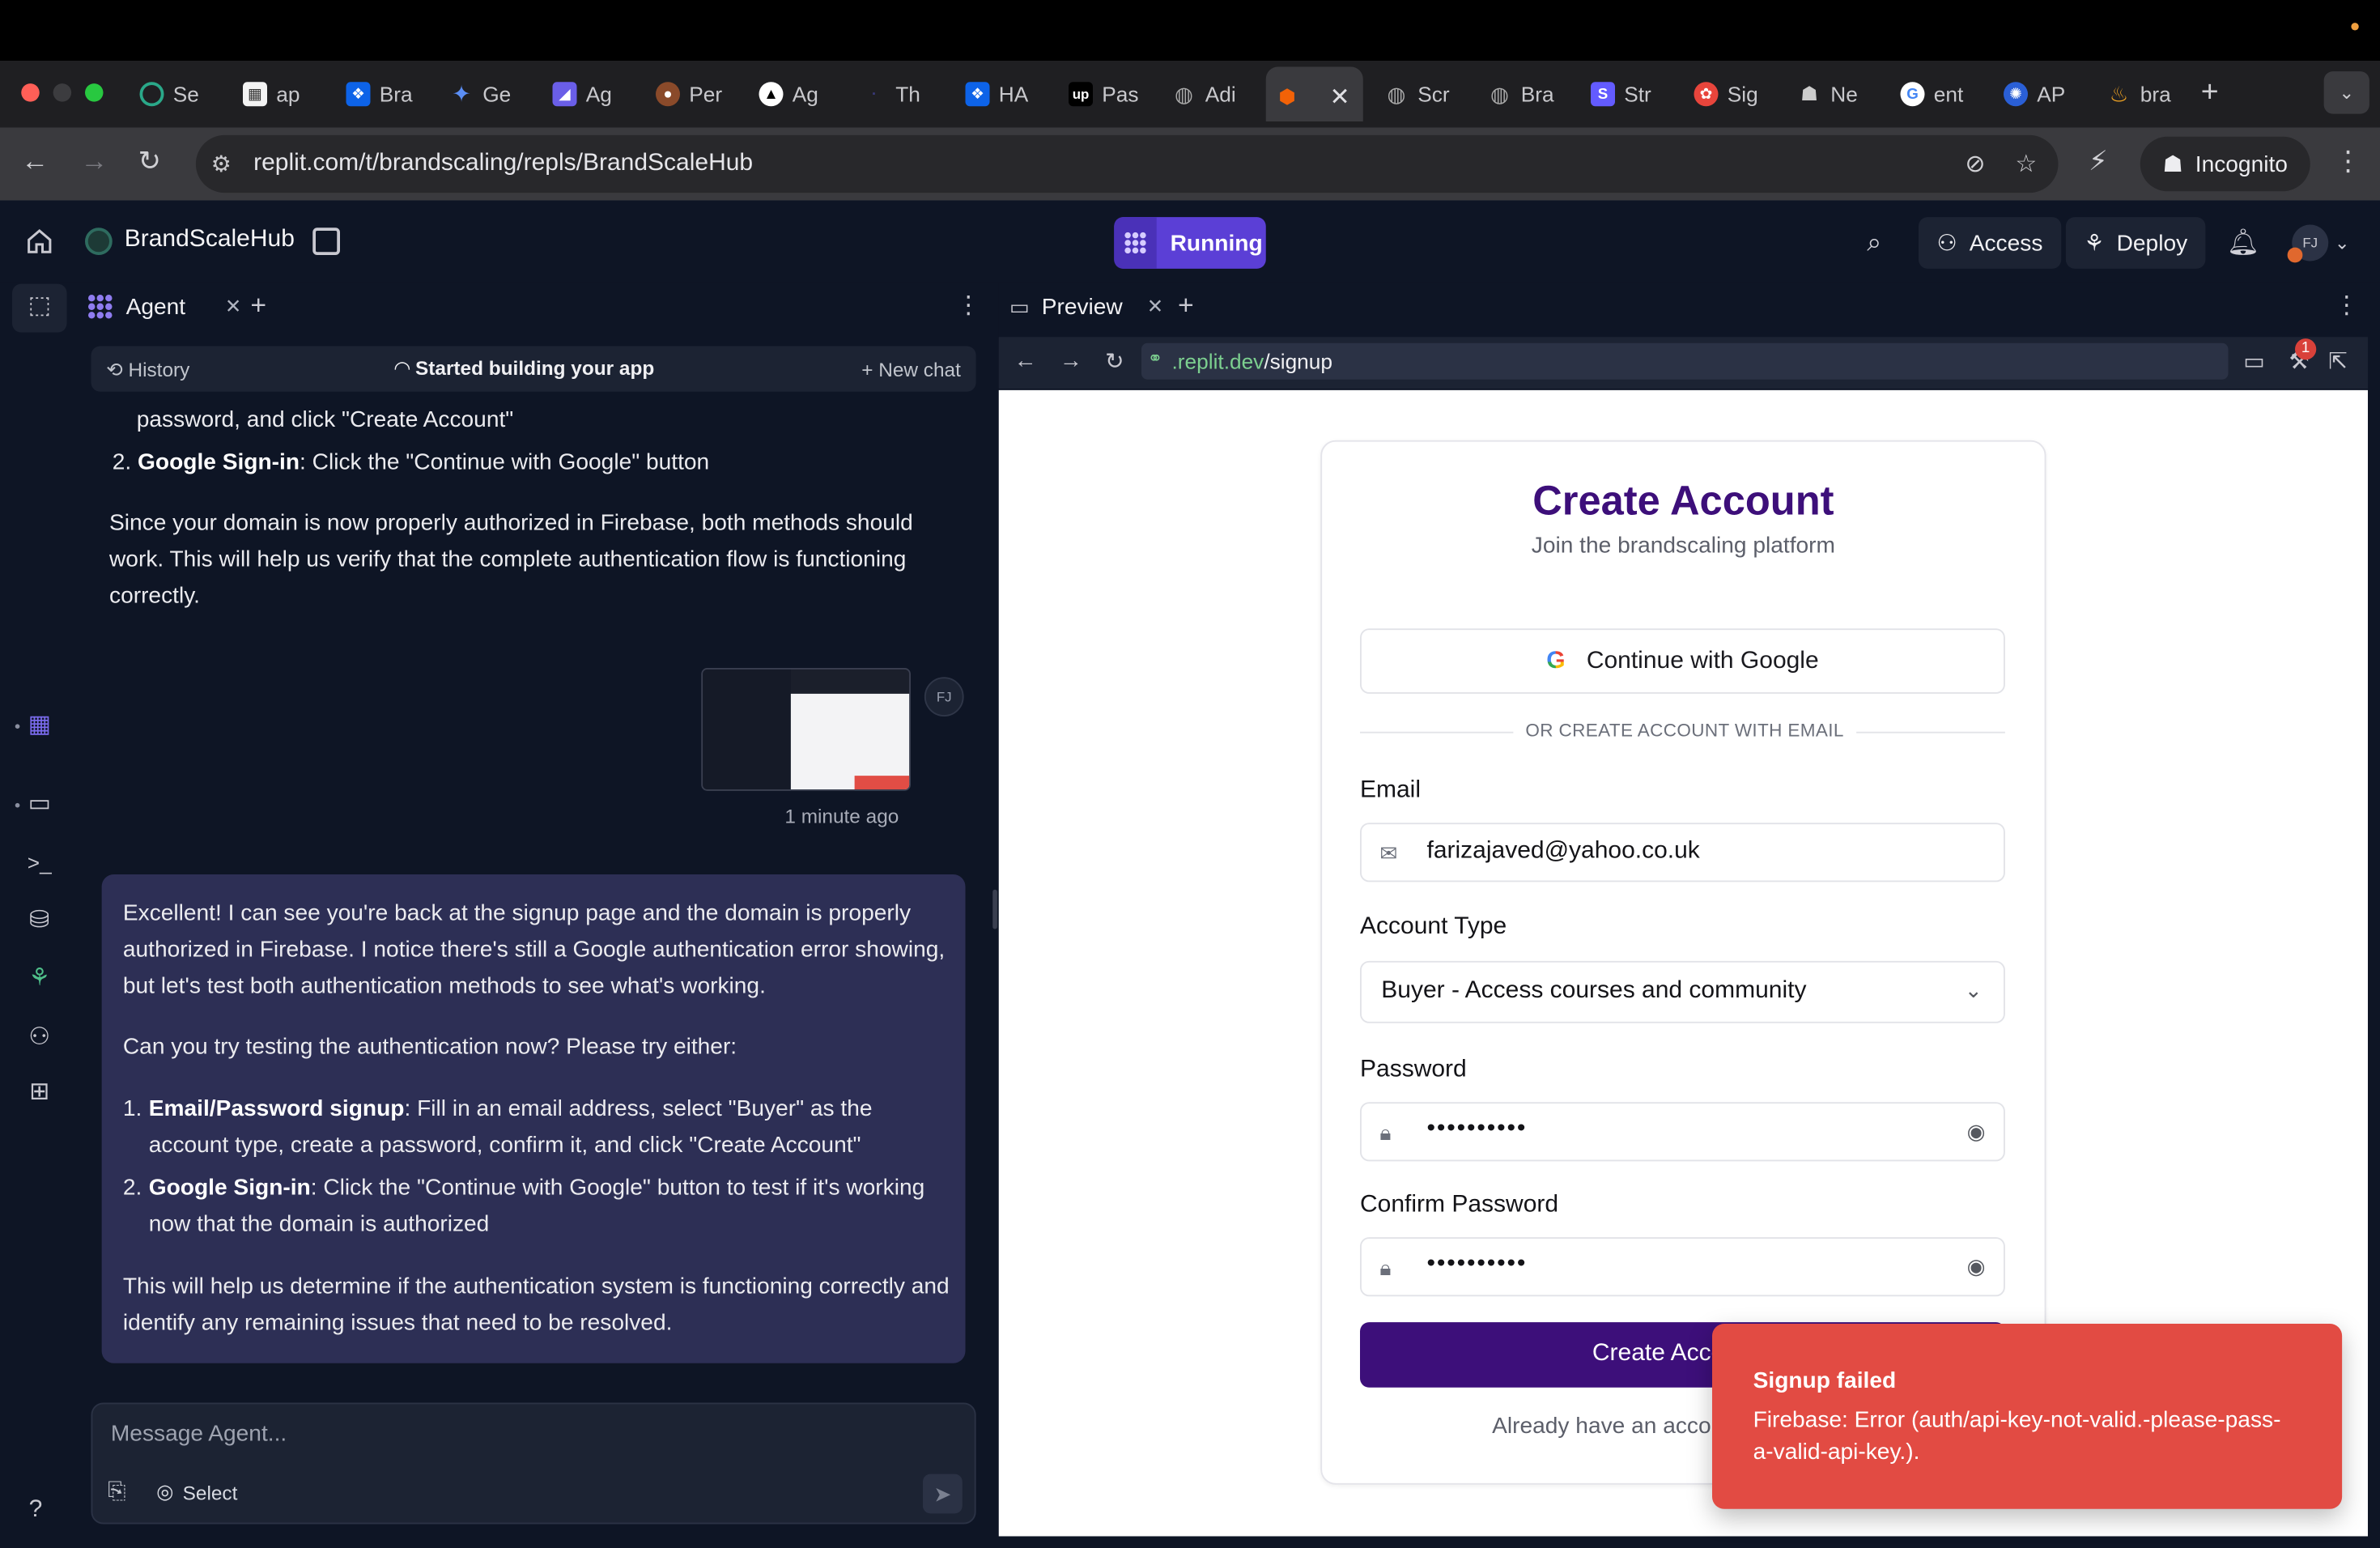 This screenshot has height=1548, width=2380. I want to click on attach-icon: ⎘, so click(117, 1491).